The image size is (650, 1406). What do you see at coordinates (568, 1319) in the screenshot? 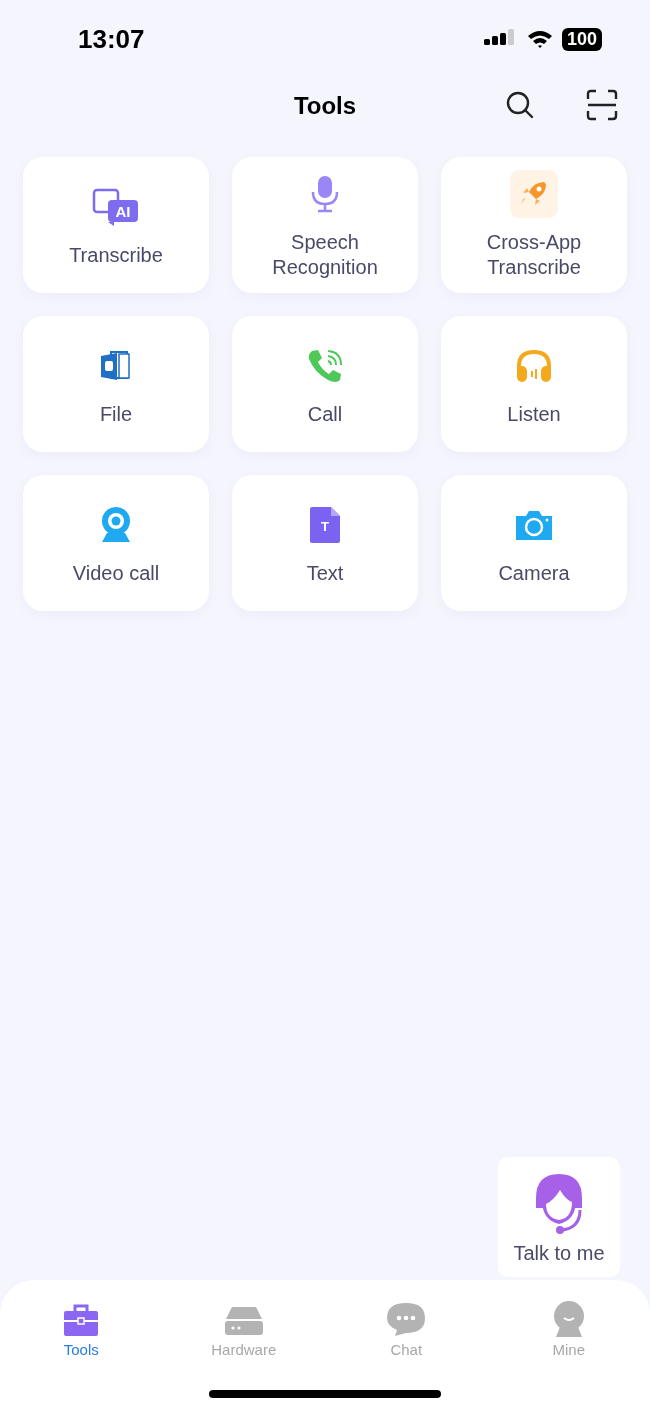
I see `person-icon` at bounding box center [568, 1319].